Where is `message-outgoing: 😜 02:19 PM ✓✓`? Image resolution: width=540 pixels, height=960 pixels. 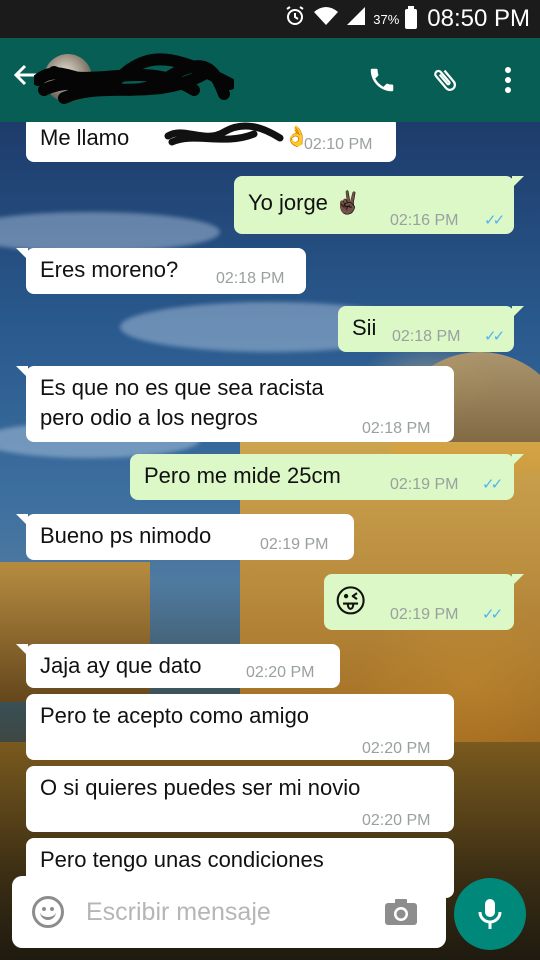 message-outgoing: 😜 02:19 PM ✓✓ is located at coordinates (424, 602).